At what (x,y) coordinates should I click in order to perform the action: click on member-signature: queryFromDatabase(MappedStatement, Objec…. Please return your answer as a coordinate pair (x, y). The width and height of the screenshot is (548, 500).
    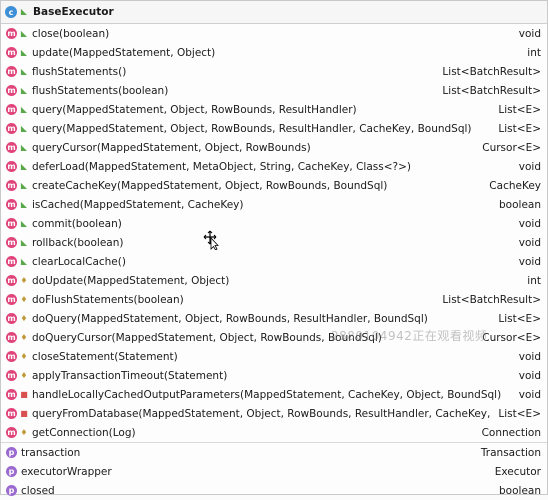
    Looking at the image, I should click on (261, 413).